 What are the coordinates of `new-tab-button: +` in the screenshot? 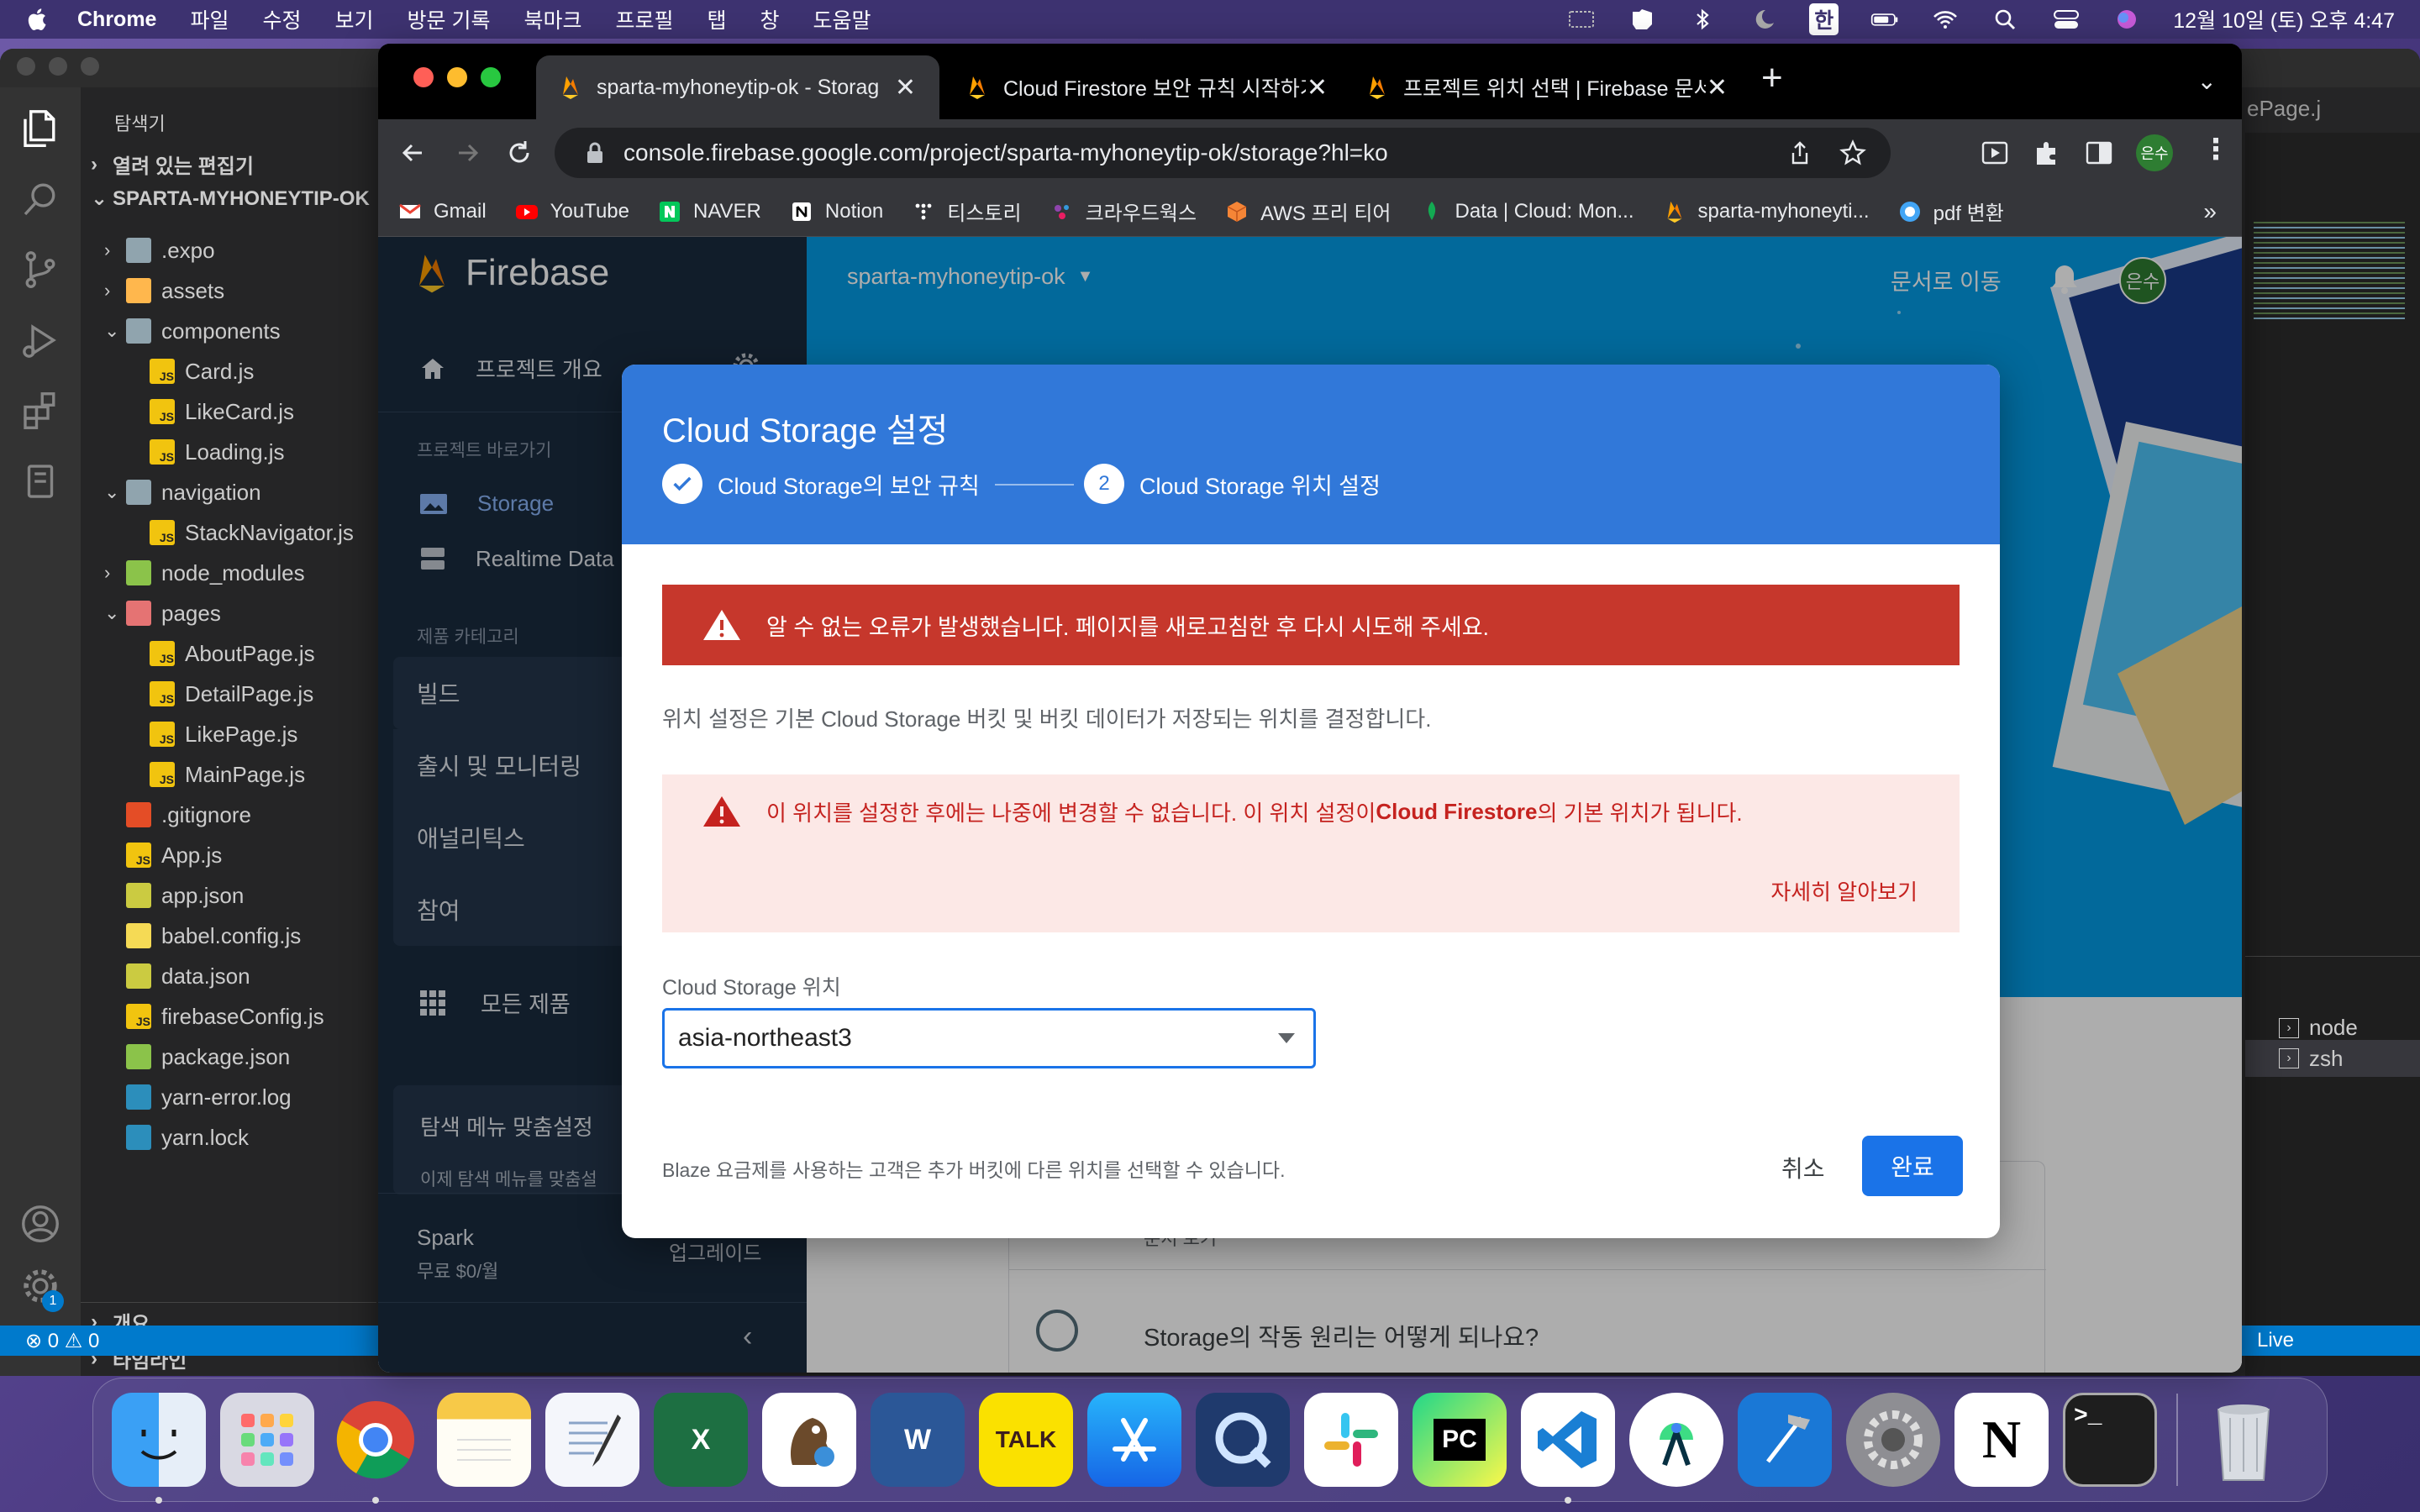 It's located at (1772, 78).